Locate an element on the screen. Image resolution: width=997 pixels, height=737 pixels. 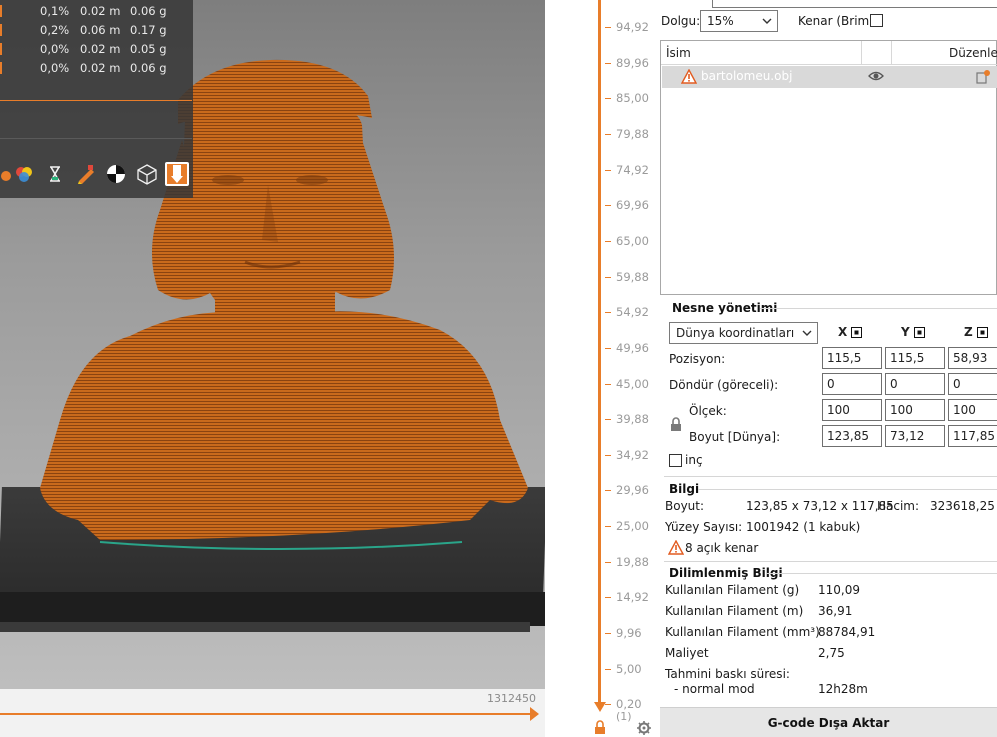
horizontal-slider-thumb is located at coordinates (534, 714).